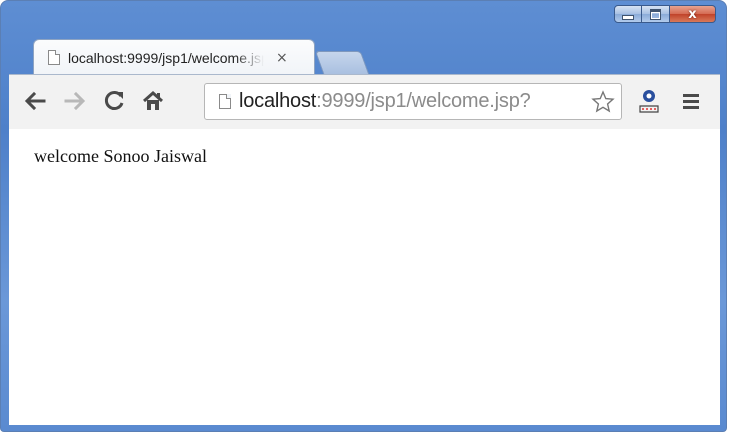 The height and width of the screenshot is (434, 729). I want to click on star-icon, so click(603, 102).